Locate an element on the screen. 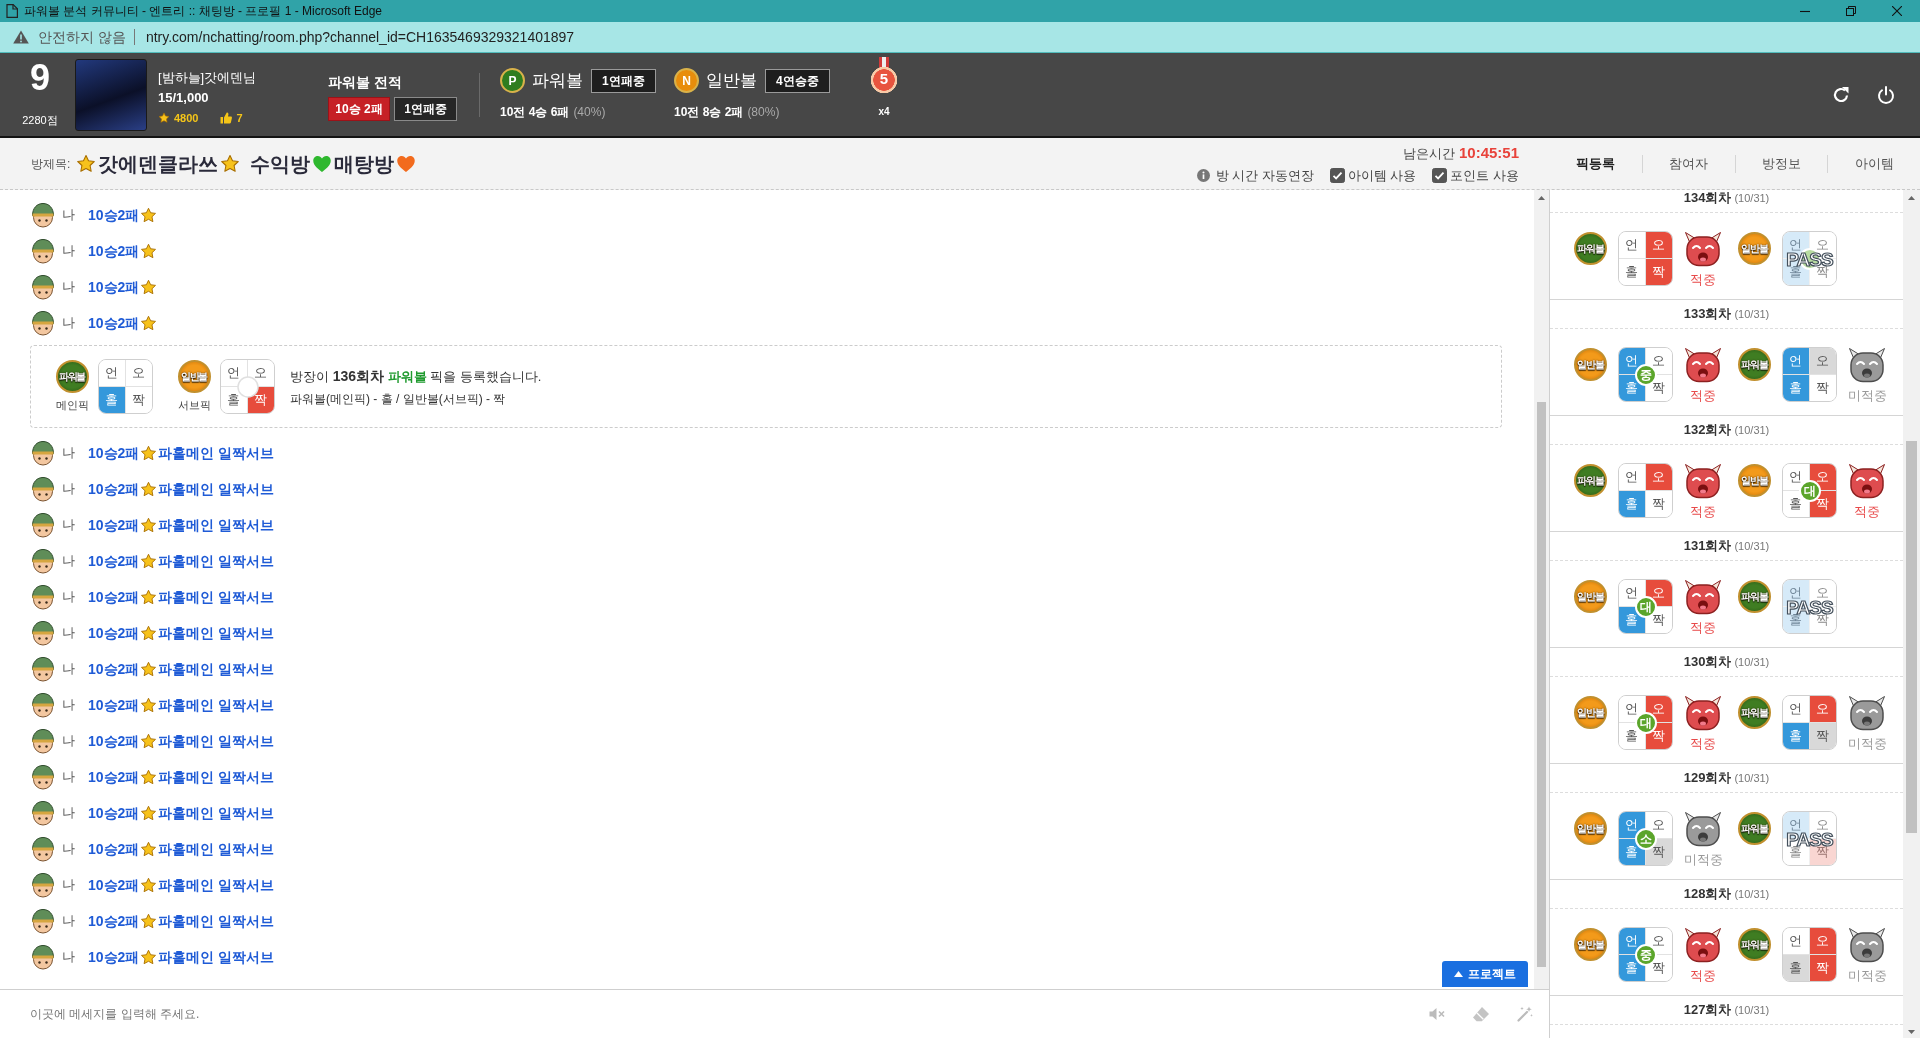  refresh-icon is located at coordinates (1841, 94).